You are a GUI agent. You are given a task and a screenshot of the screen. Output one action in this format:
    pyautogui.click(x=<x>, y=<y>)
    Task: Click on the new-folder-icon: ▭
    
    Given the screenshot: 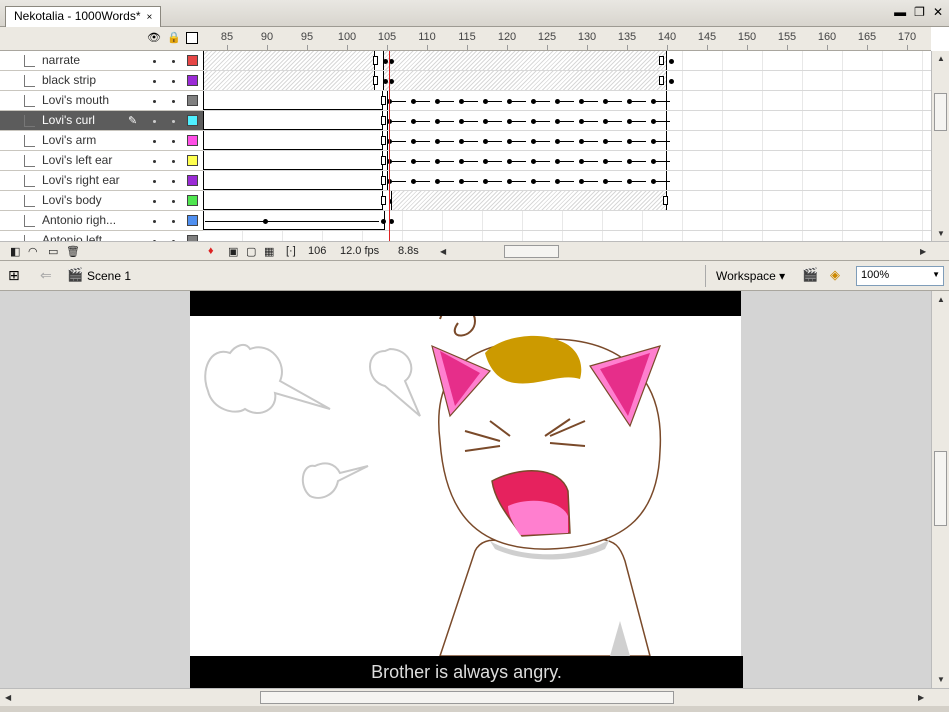 What is the action you would take?
    pyautogui.click(x=53, y=251)
    